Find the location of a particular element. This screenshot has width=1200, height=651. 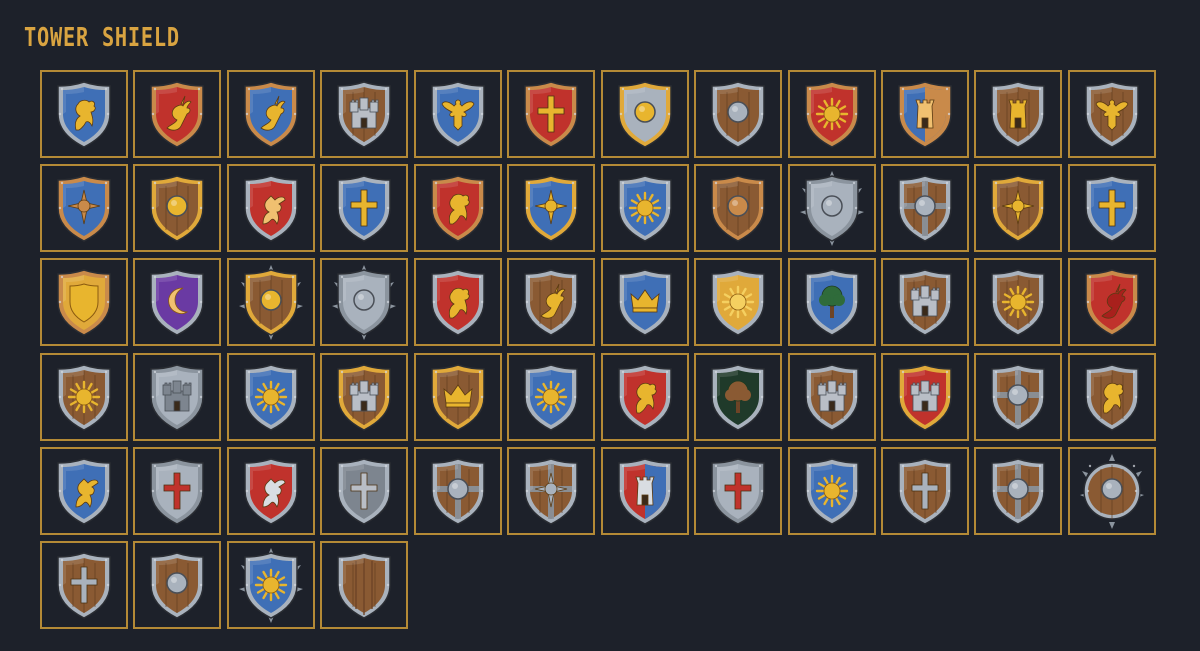

moon-shield-icon is located at coordinates (177, 302).